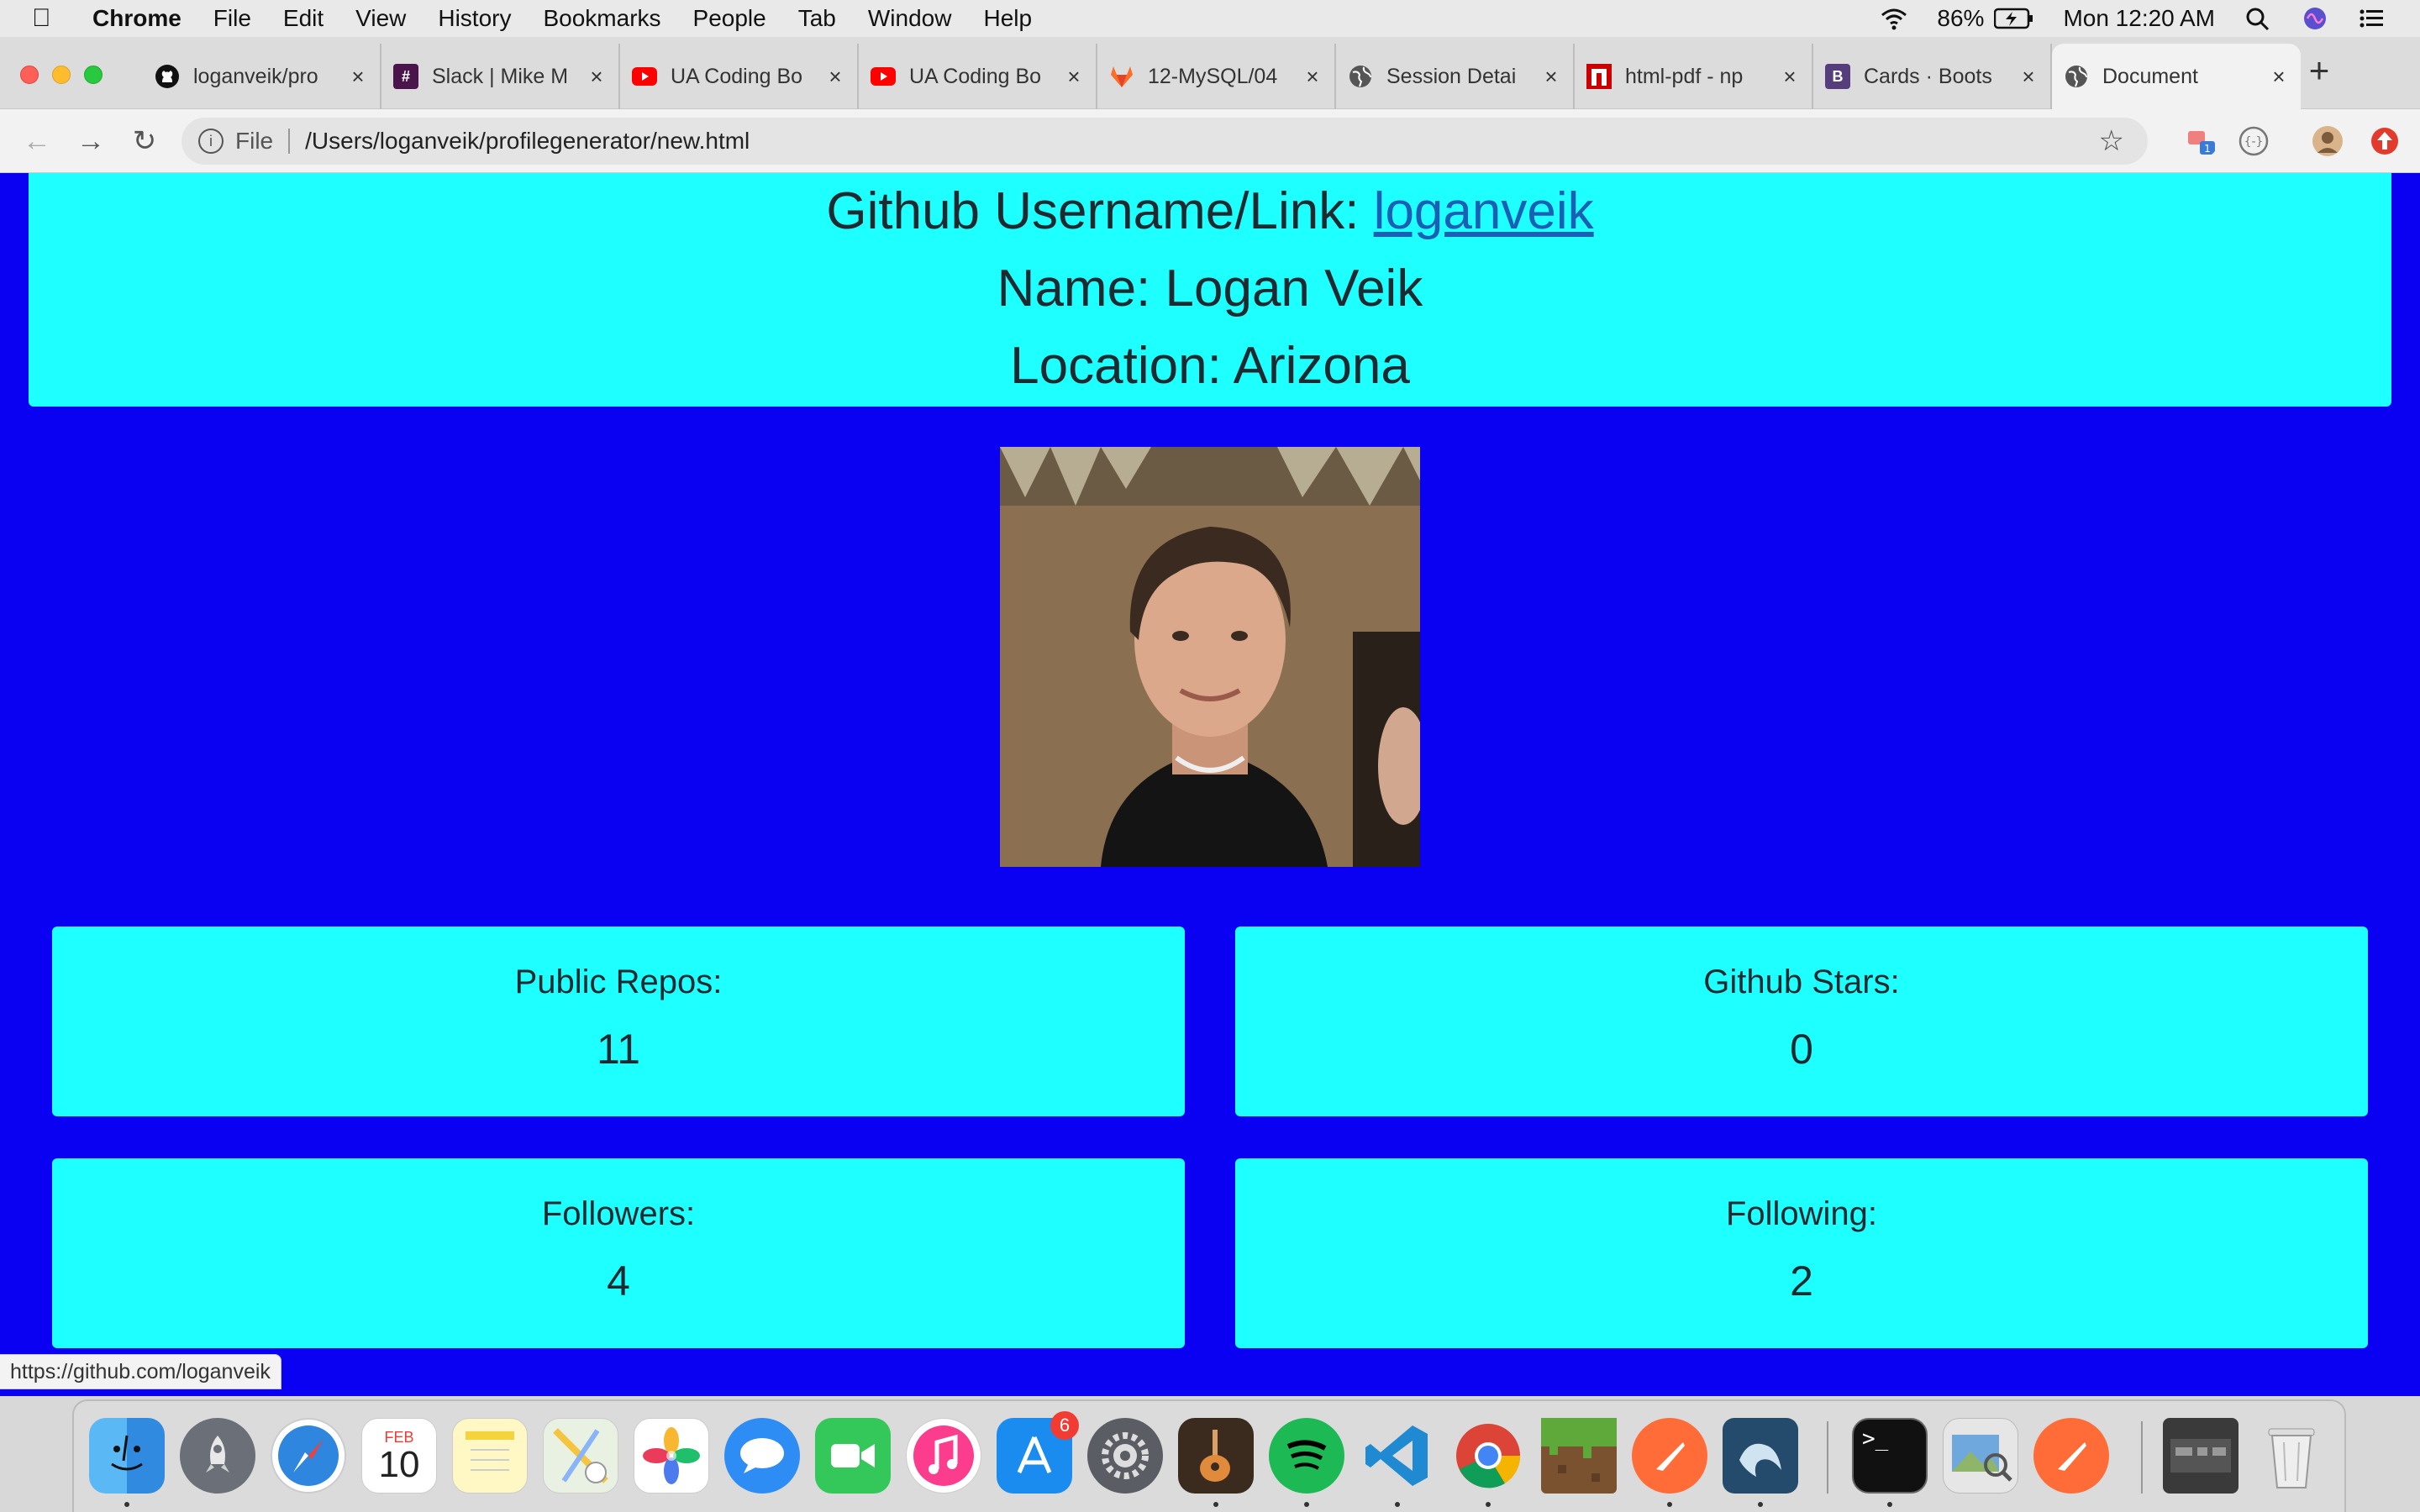 Image resolution: width=2420 pixels, height=1512 pixels. What do you see at coordinates (1684, 76) in the screenshot?
I see `tab-title: html-pdf - np` at bounding box center [1684, 76].